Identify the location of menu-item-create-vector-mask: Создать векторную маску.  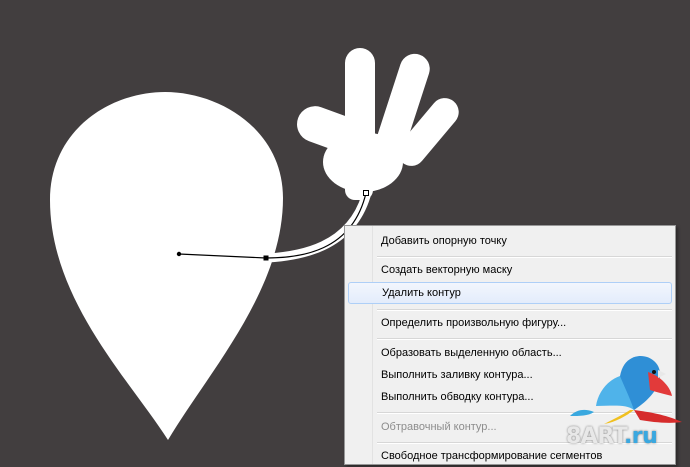
(510, 270).